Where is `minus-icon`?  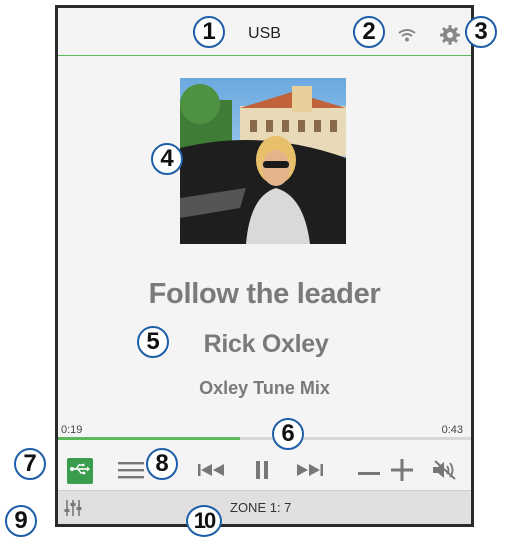 minus-icon is located at coordinates (369, 472).